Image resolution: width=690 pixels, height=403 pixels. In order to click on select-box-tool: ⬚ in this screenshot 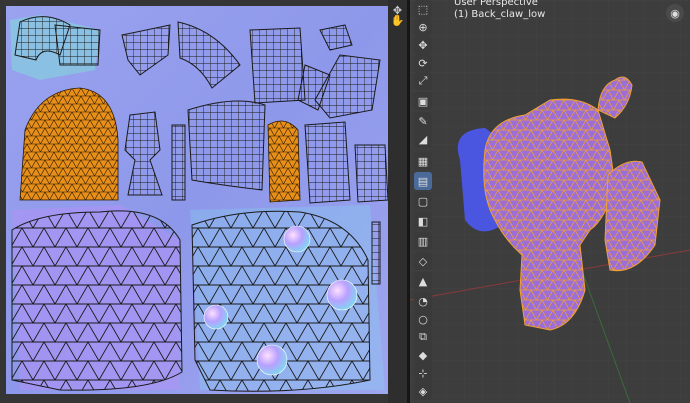, I will do `click(423, 9)`.